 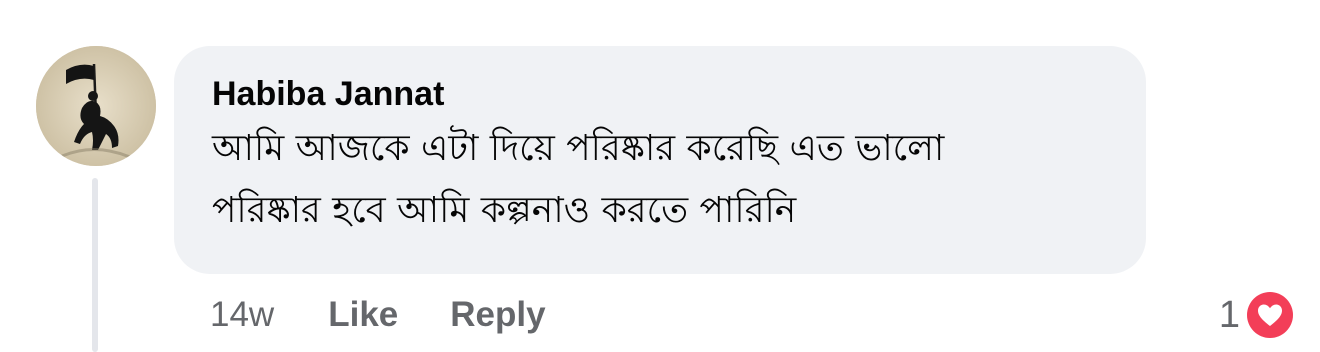 I want to click on reply-button: Reply, so click(x=497, y=315).